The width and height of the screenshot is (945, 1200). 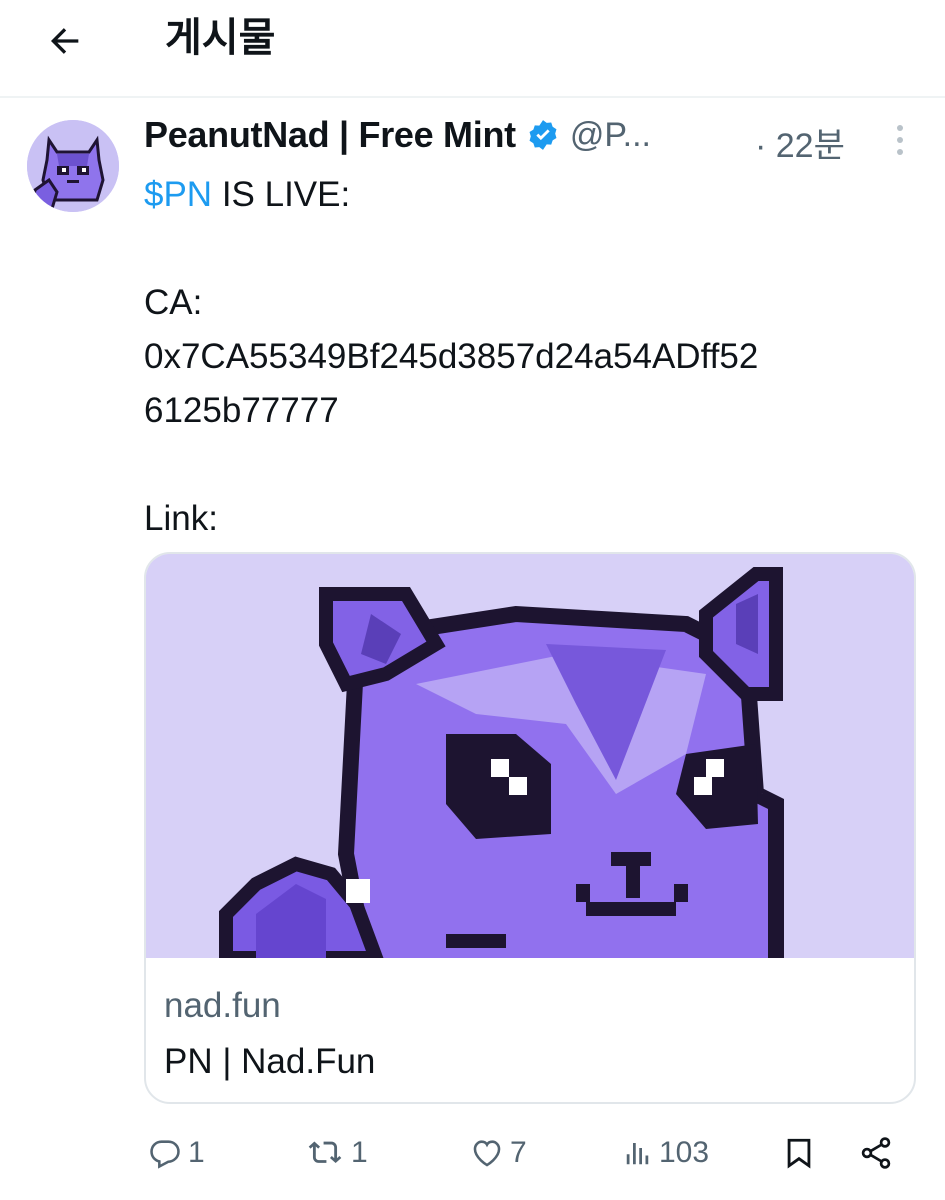 I want to click on reply-button: 1, so click(x=176, y=1153).